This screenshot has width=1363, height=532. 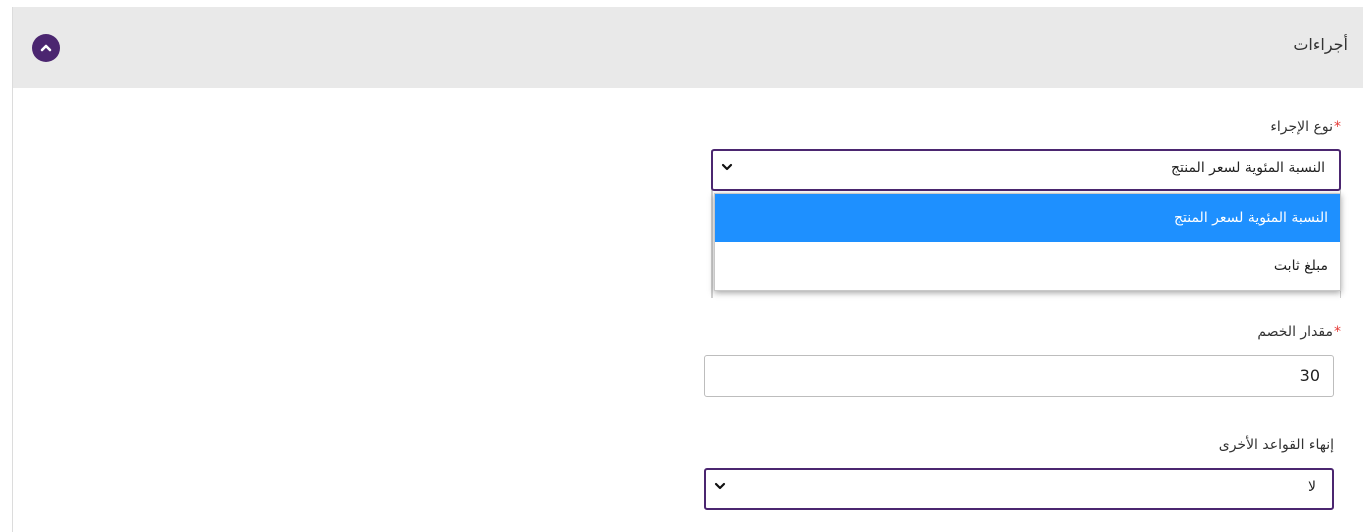 What do you see at coordinates (1027, 218) in the screenshot?
I see `dropdown-option-percentage: النسبة المئوية لسعر المنتج` at bounding box center [1027, 218].